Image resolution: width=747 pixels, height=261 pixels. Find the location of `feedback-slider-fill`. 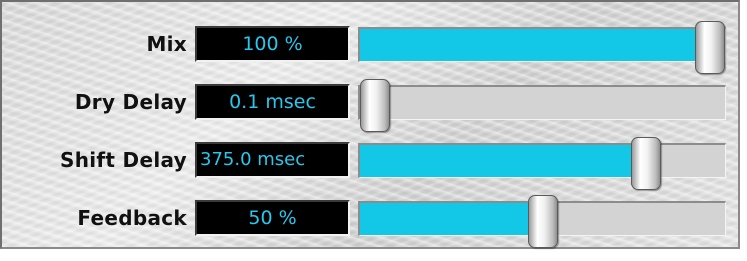

feedback-slider-fill is located at coordinates (451, 219).